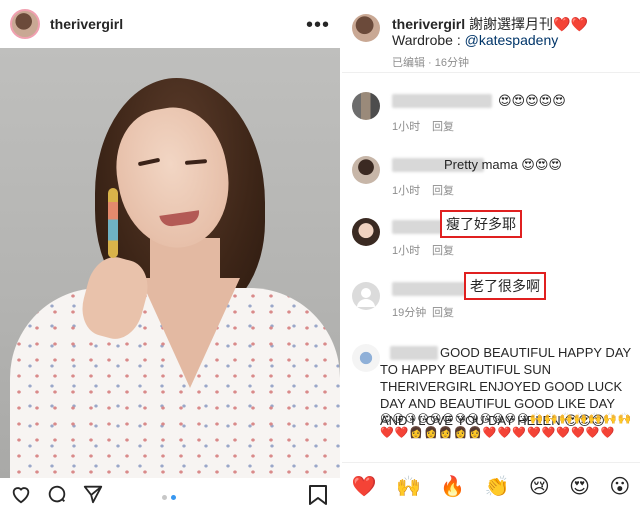 The width and height of the screenshot is (640, 511). I want to click on post-username: therivergirl, so click(86, 24).